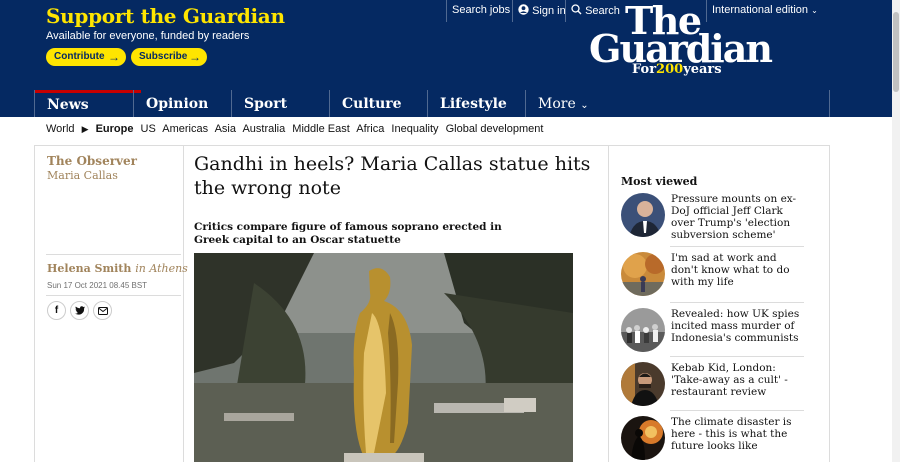 This screenshot has height=462, width=900. What do you see at coordinates (549, 11) in the screenshot?
I see `sign-in-label: Sign in` at bounding box center [549, 11].